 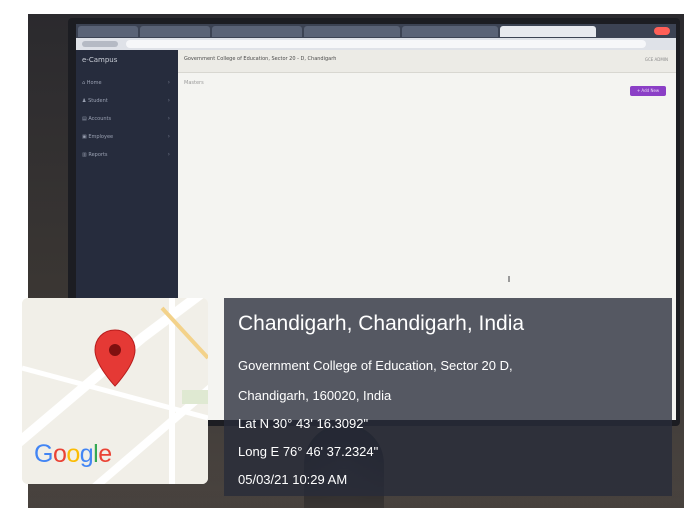 What do you see at coordinates (662, 31) in the screenshot?
I see `window-controls` at bounding box center [662, 31].